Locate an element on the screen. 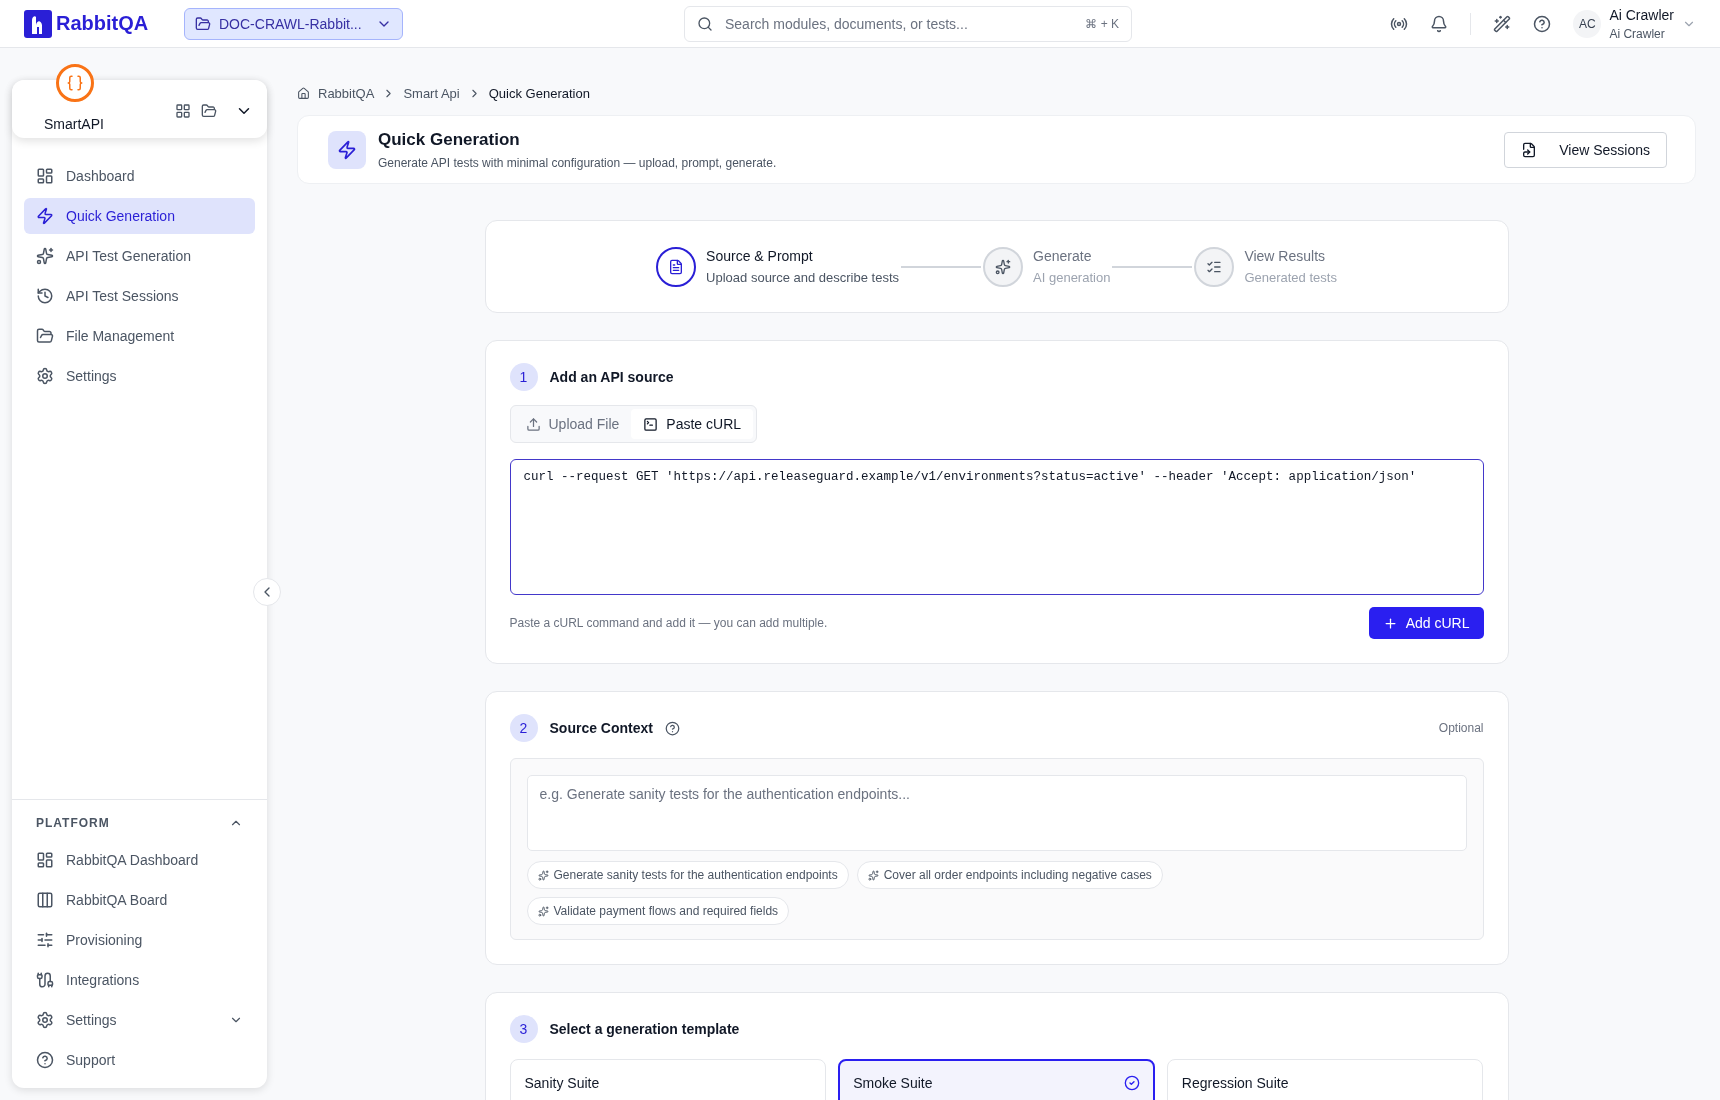 The width and height of the screenshot is (1720, 1100). terminal-icon is located at coordinates (651, 424).